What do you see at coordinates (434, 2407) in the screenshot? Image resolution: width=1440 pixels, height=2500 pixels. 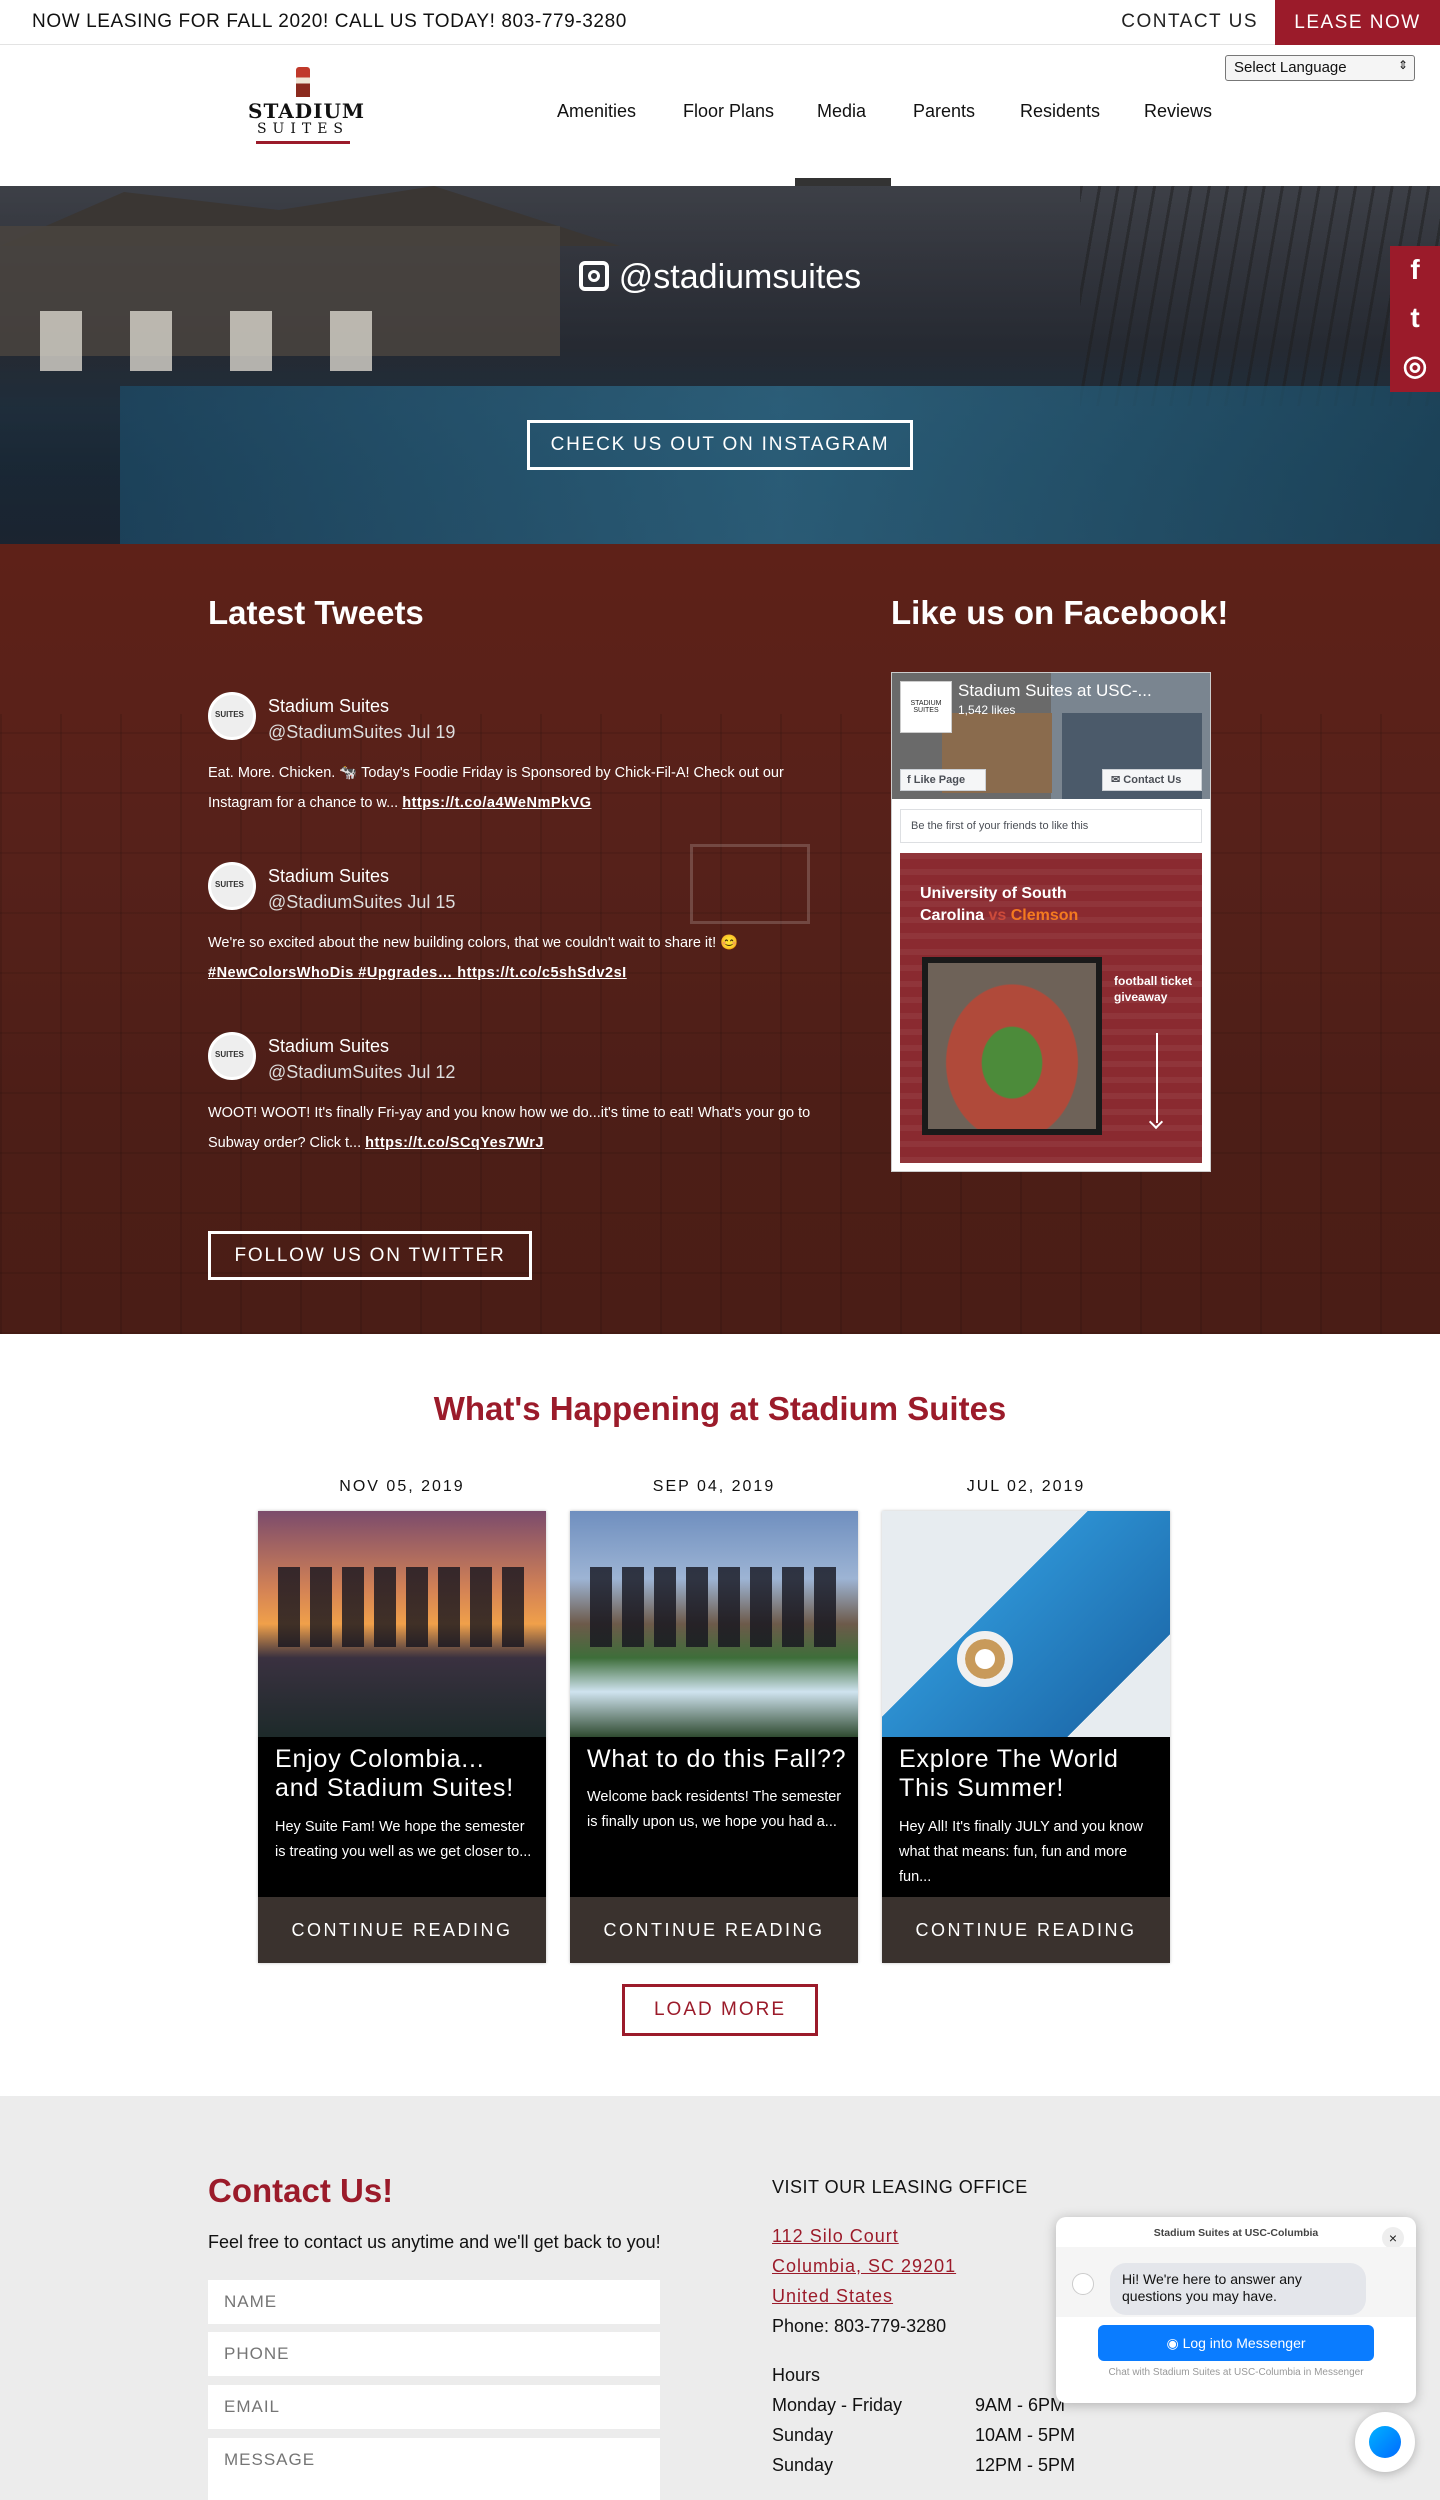 I see `email-field` at bounding box center [434, 2407].